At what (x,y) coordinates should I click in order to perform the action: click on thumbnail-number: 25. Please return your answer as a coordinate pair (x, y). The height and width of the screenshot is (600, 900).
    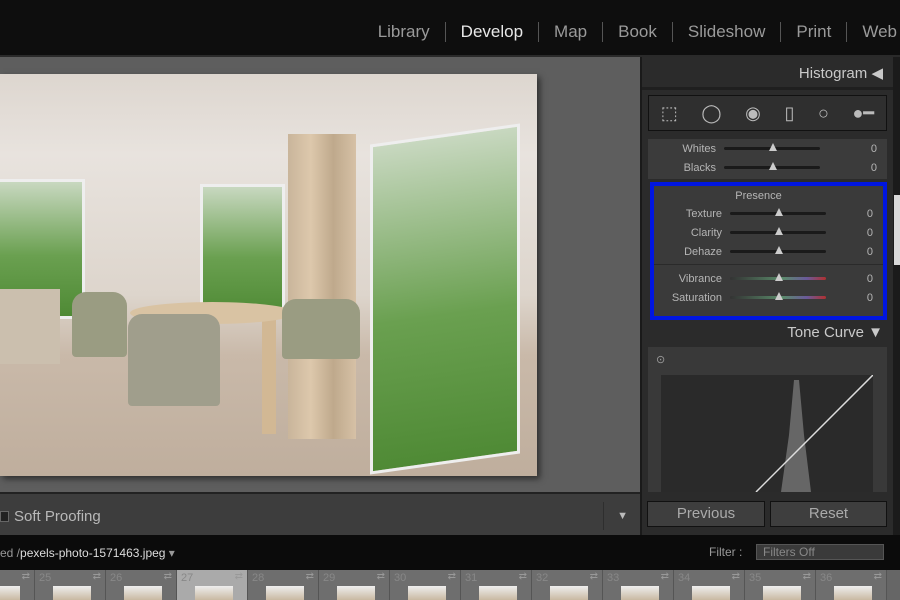
    Looking at the image, I should click on (45, 578).